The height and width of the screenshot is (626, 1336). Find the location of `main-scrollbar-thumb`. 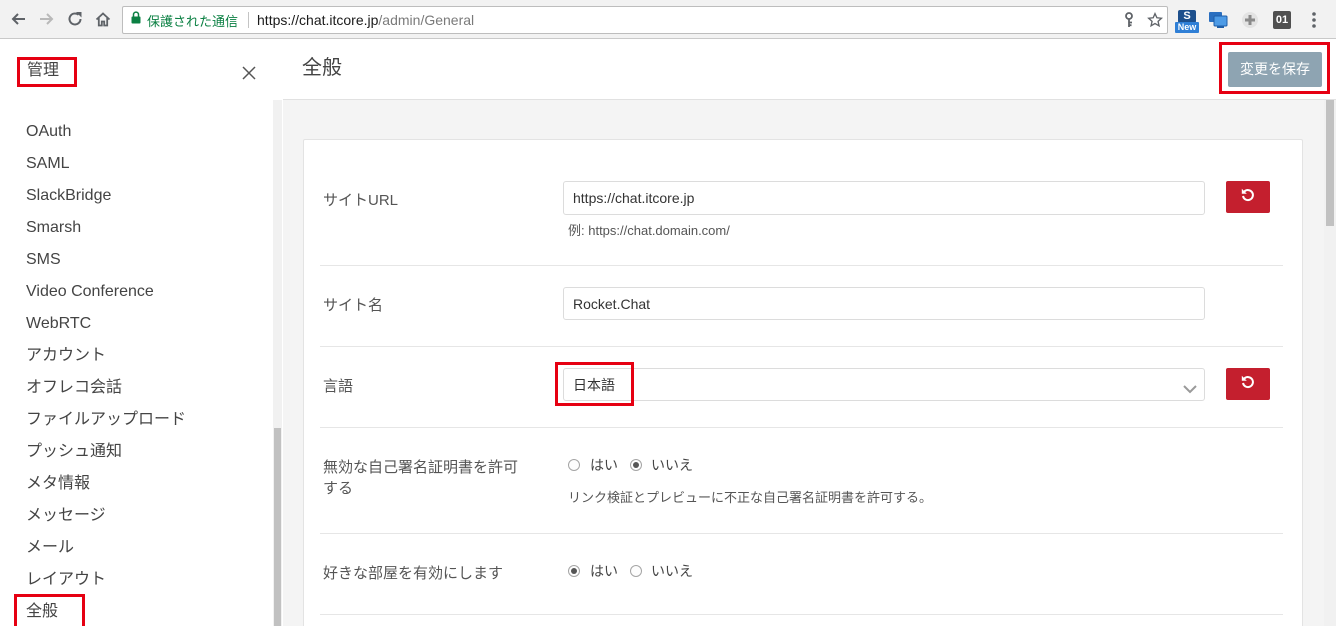

main-scrollbar-thumb is located at coordinates (1330, 163).